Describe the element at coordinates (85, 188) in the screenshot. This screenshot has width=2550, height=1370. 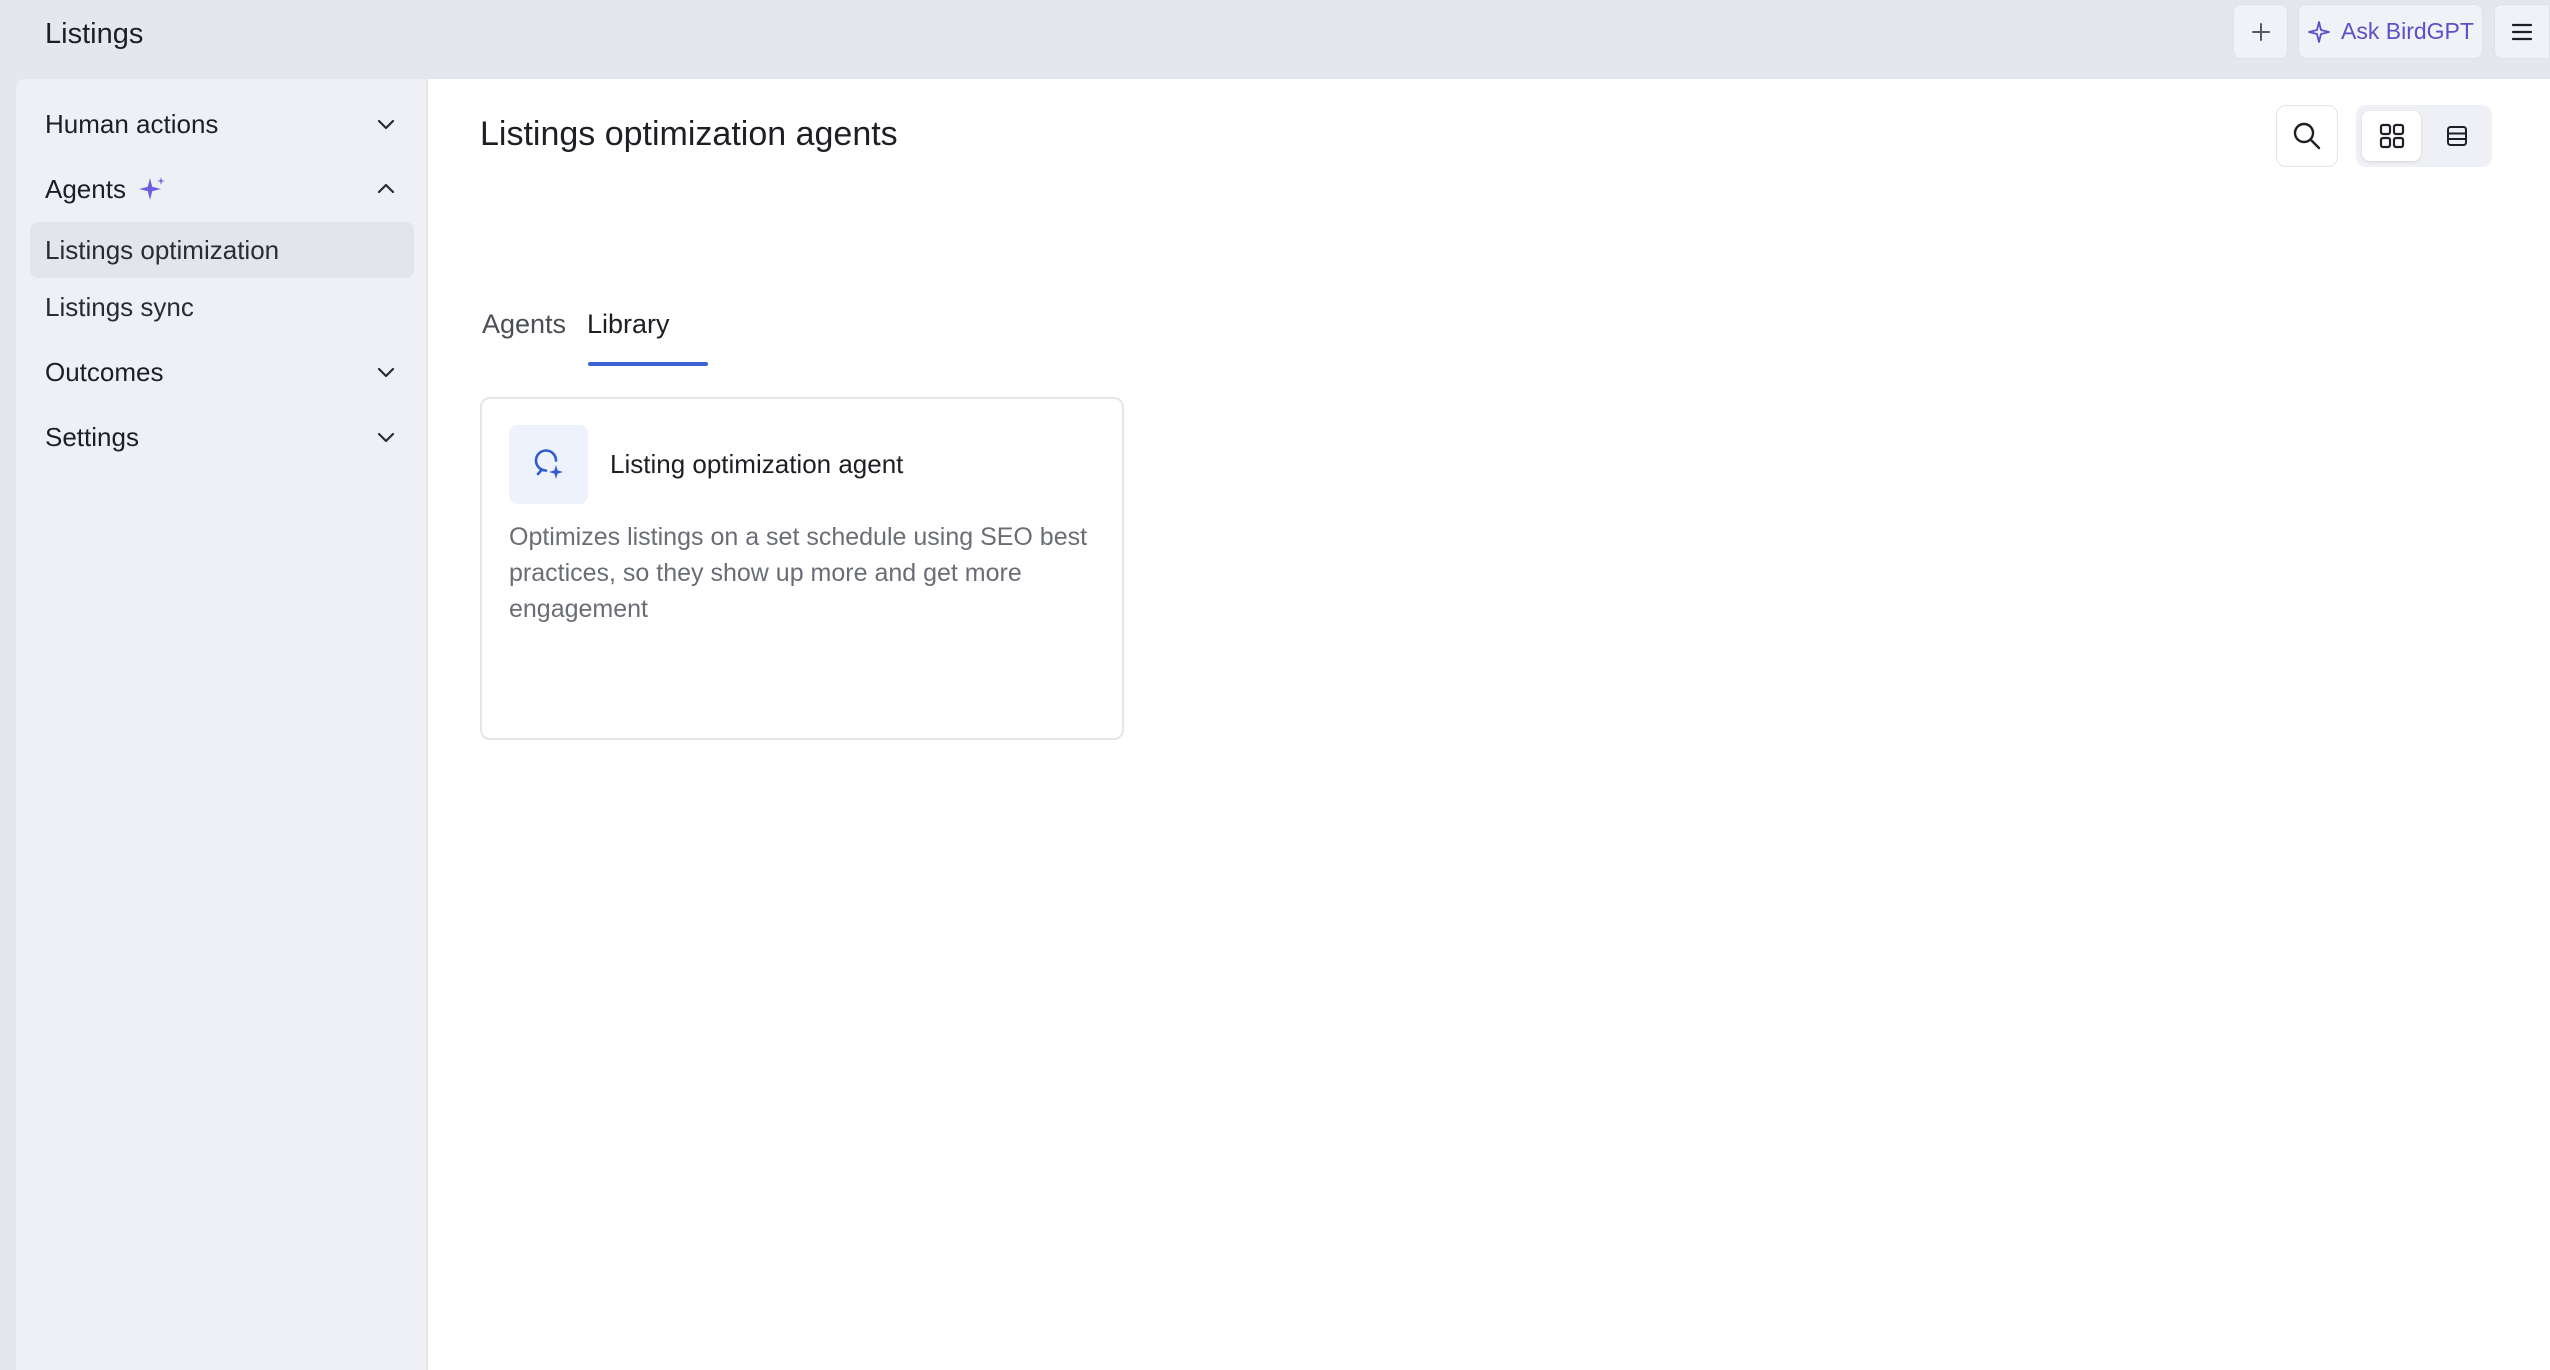
I see `sidebar-group-label: Agents` at that location.